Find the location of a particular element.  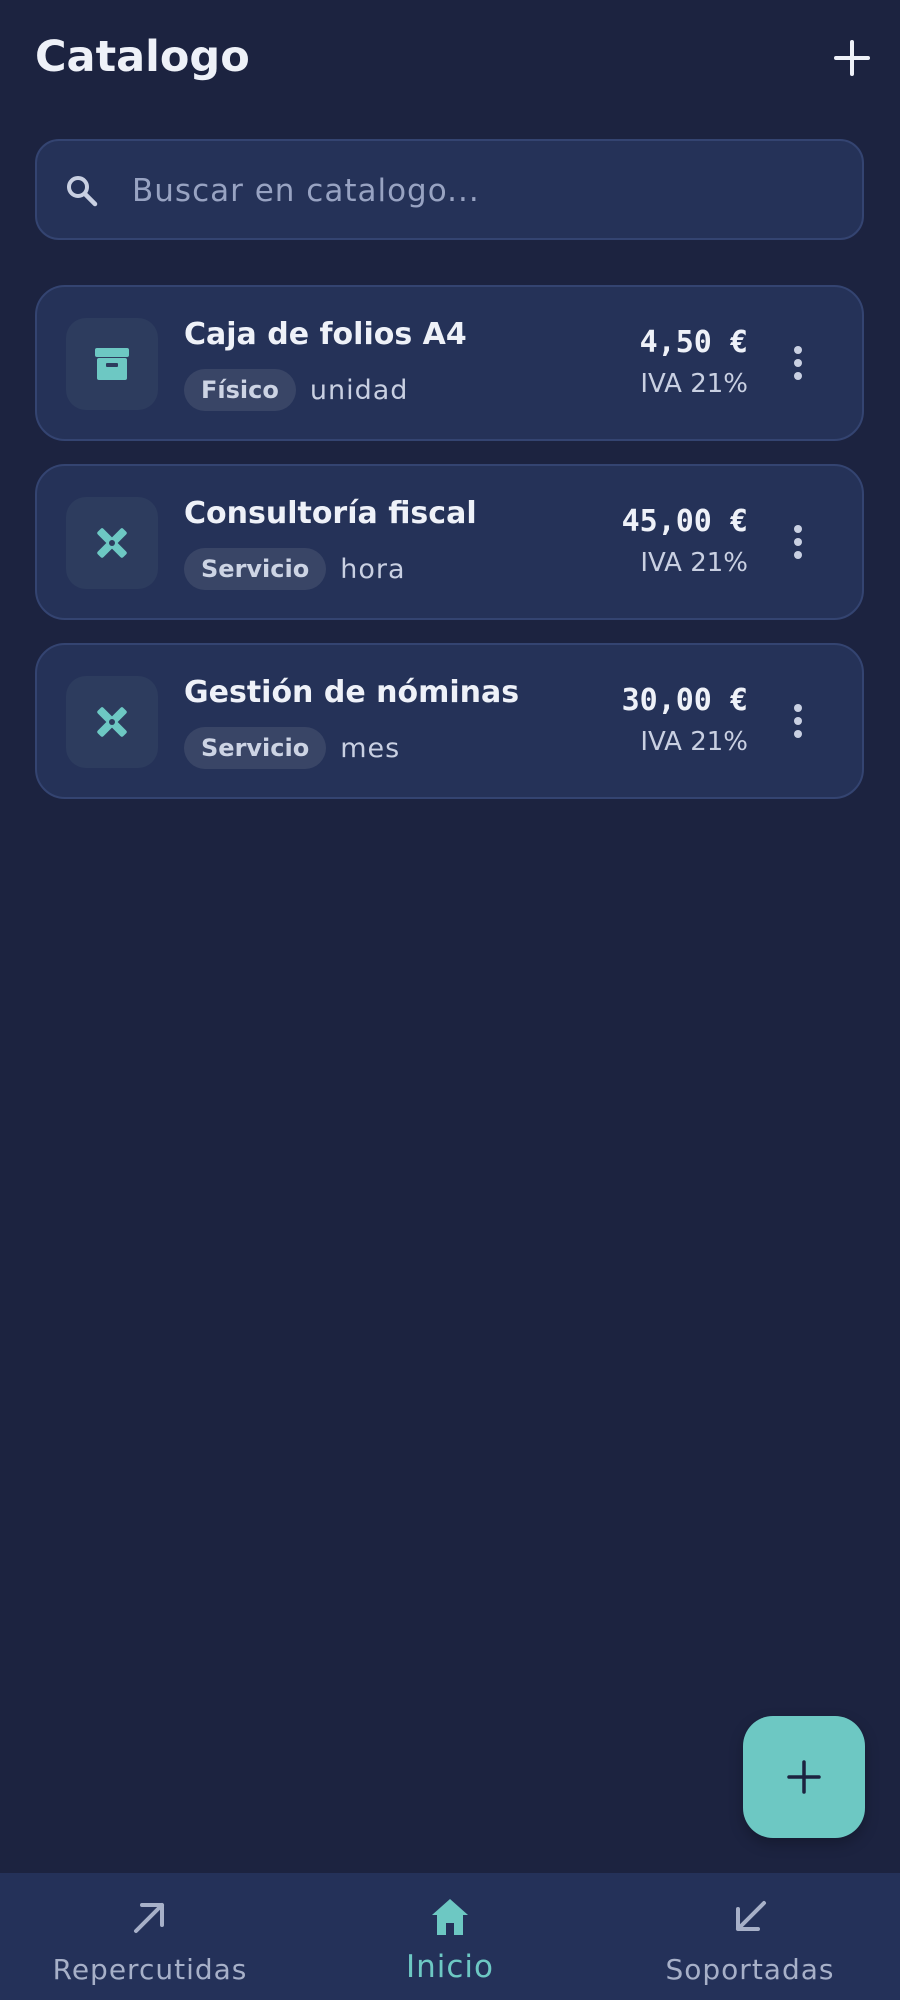

search-input is located at coordinates (482, 191).